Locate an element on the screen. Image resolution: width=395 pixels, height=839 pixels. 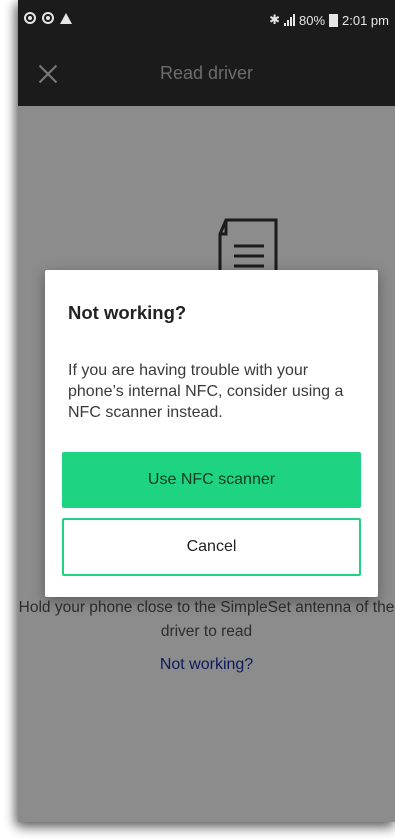
bluetooth-icon: ✱ is located at coordinates (274, 19).